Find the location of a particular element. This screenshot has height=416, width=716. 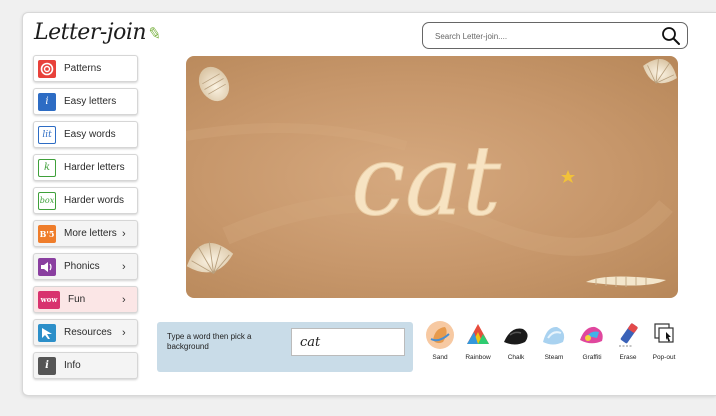

resources-arrow-icon is located at coordinates (47, 332).